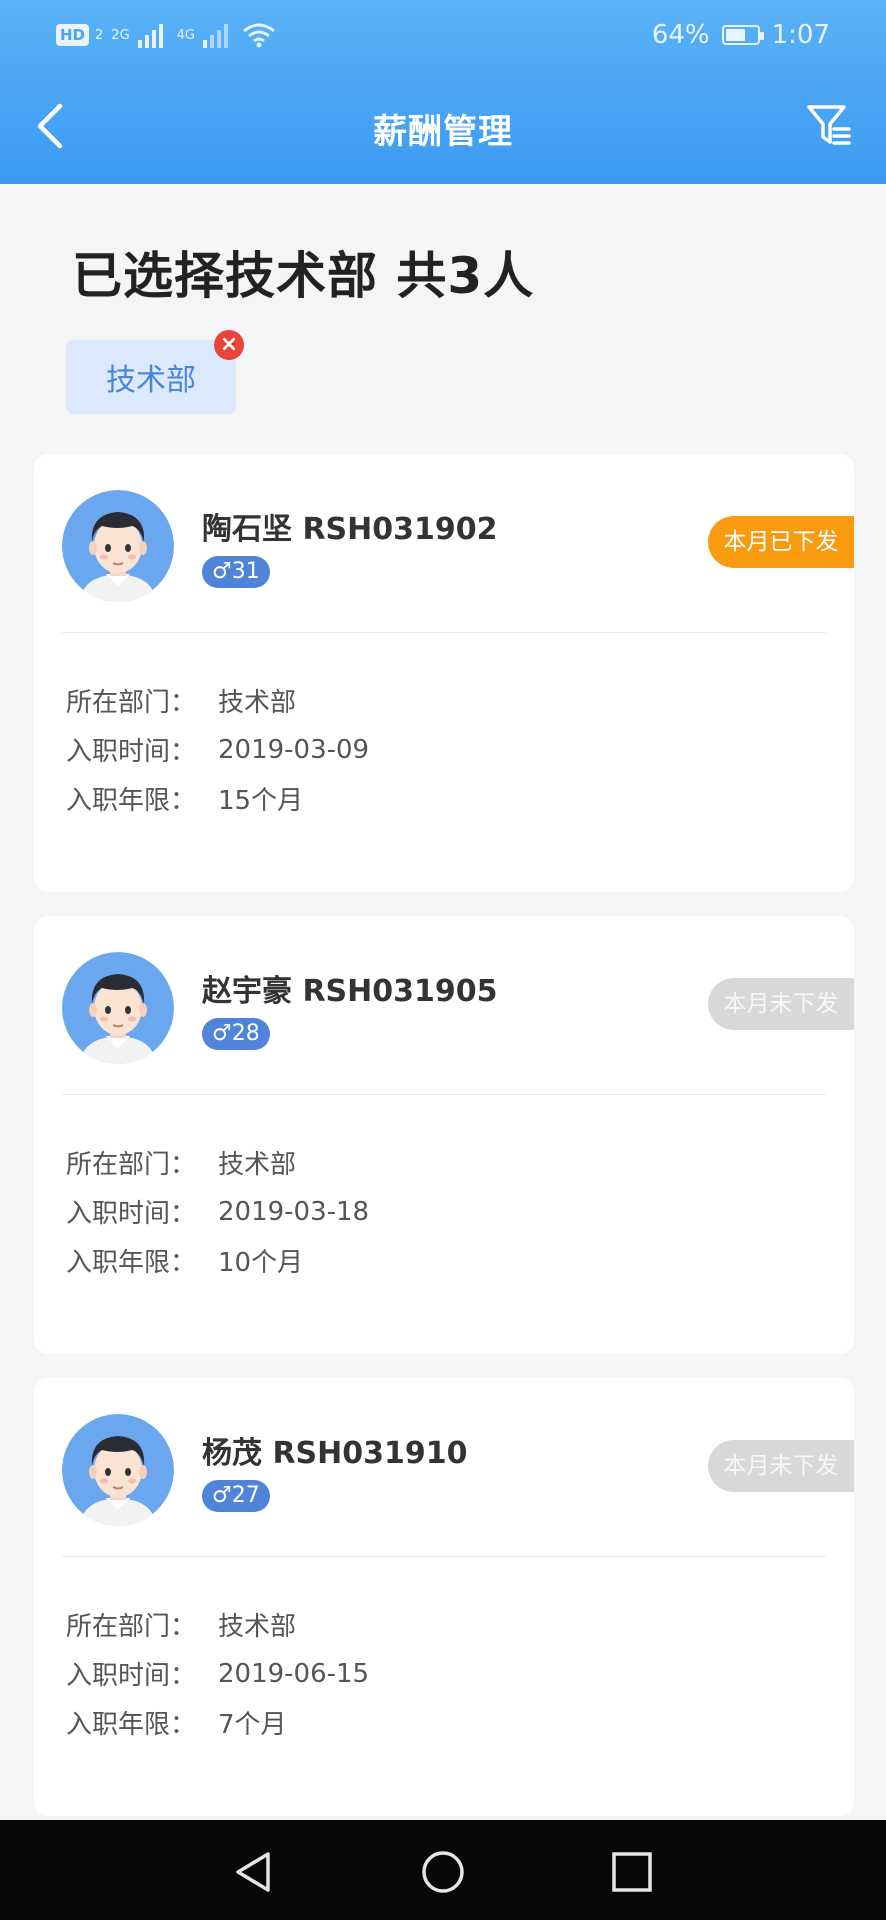 The width and height of the screenshot is (886, 1920). I want to click on system-back-icon, so click(254, 1872).